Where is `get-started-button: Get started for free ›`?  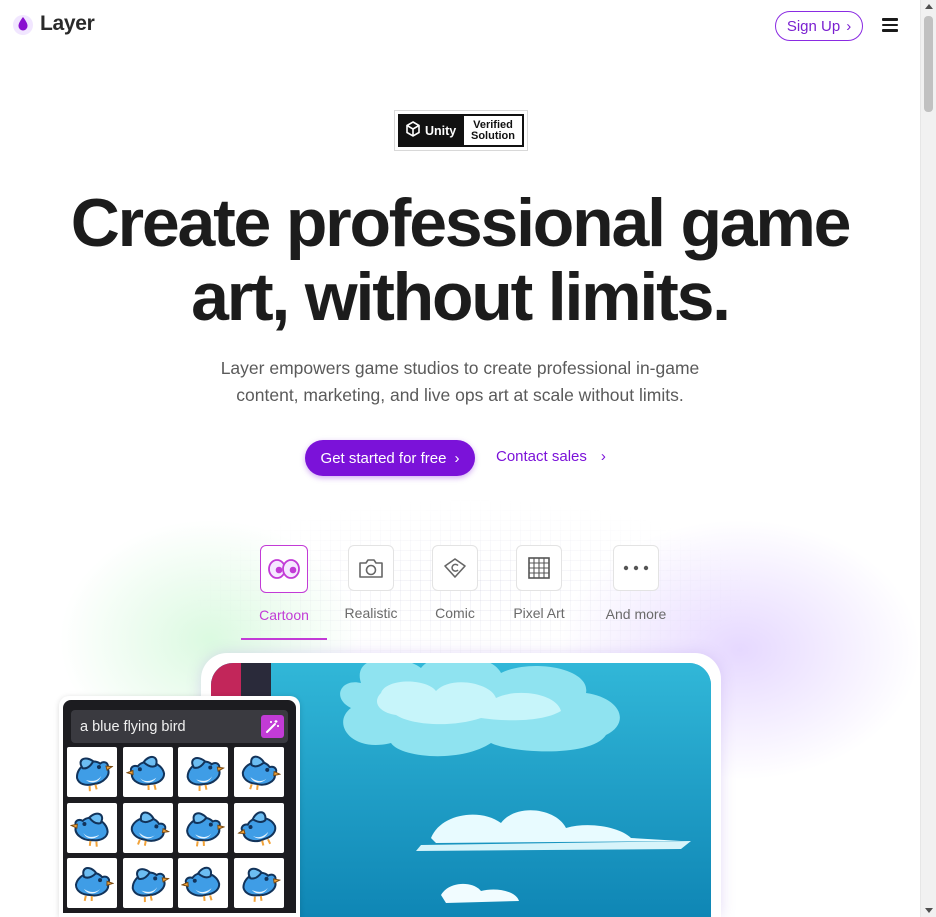
get-started-button: Get started for free › is located at coordinates (390, 458).